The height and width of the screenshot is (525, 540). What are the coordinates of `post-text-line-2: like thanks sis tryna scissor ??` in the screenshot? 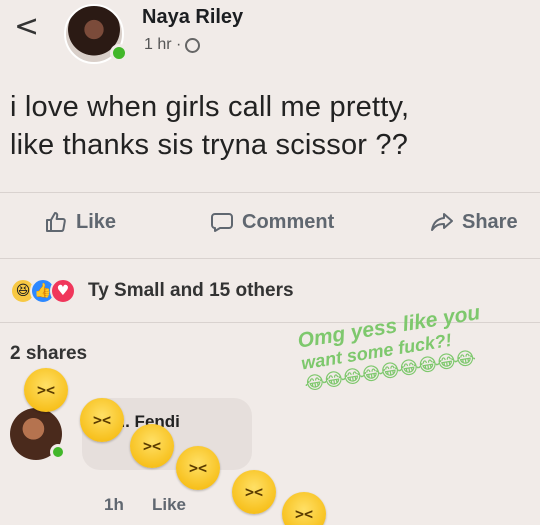 It's located at (209, 145).